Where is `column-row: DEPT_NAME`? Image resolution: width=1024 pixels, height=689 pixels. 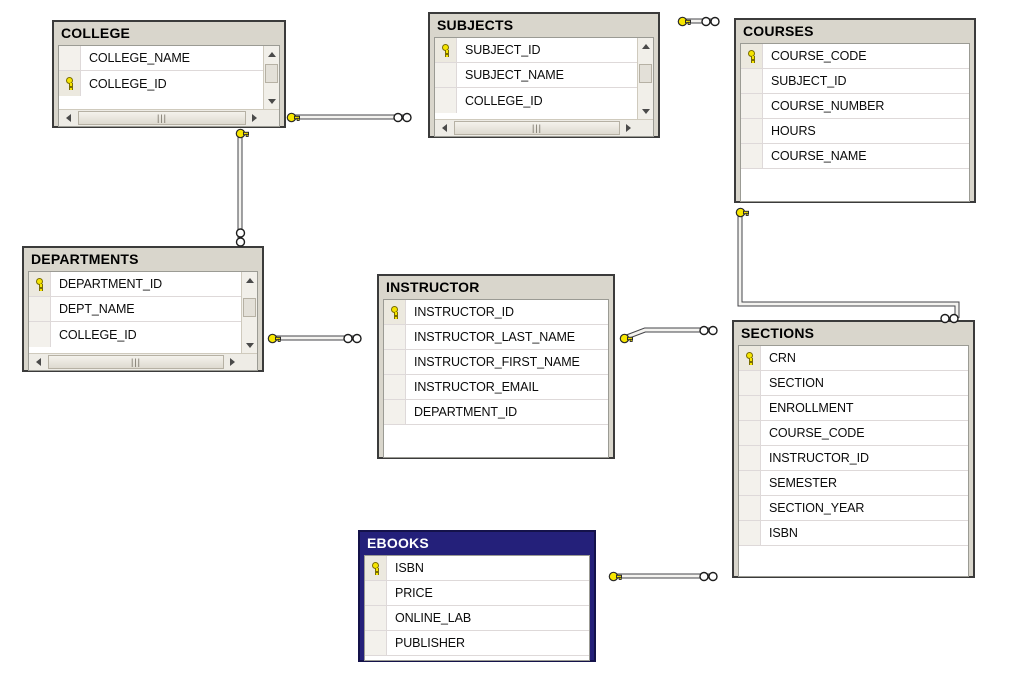 column-row: DEPT_NAME is located at coordinates (135, 309).